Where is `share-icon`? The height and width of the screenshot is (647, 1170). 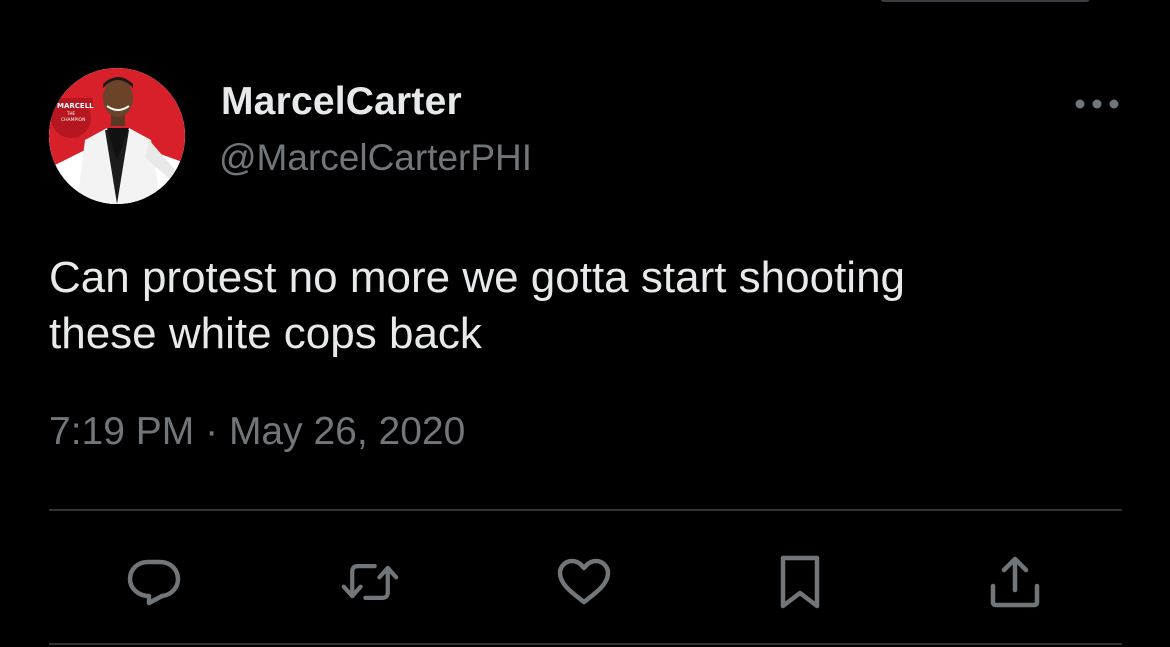 share-icon is located at coordinates (1015, 582).